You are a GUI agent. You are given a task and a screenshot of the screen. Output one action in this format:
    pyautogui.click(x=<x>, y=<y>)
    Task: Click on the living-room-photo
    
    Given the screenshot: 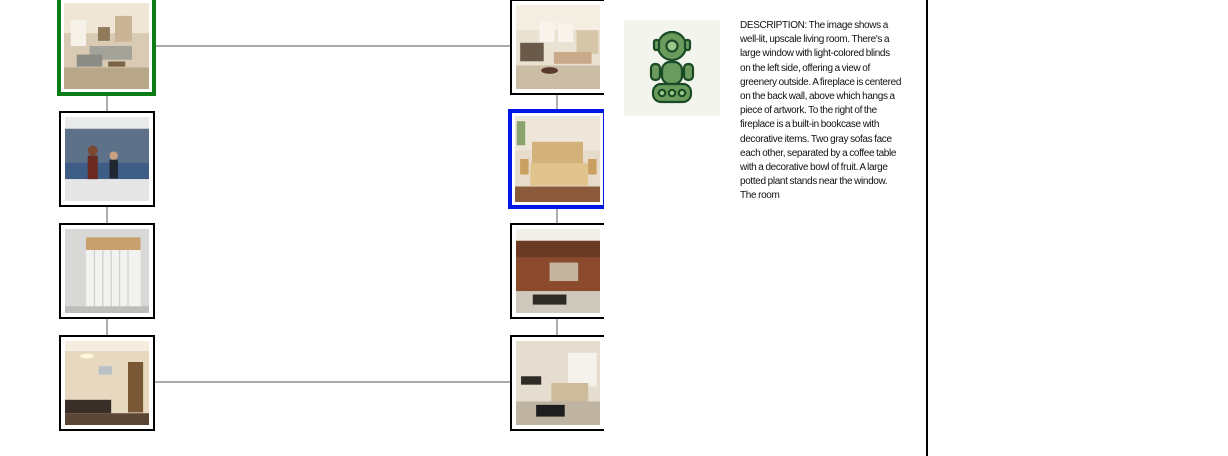 What is the action you would take?
    pyautogui.click(x=106, y=46)
    